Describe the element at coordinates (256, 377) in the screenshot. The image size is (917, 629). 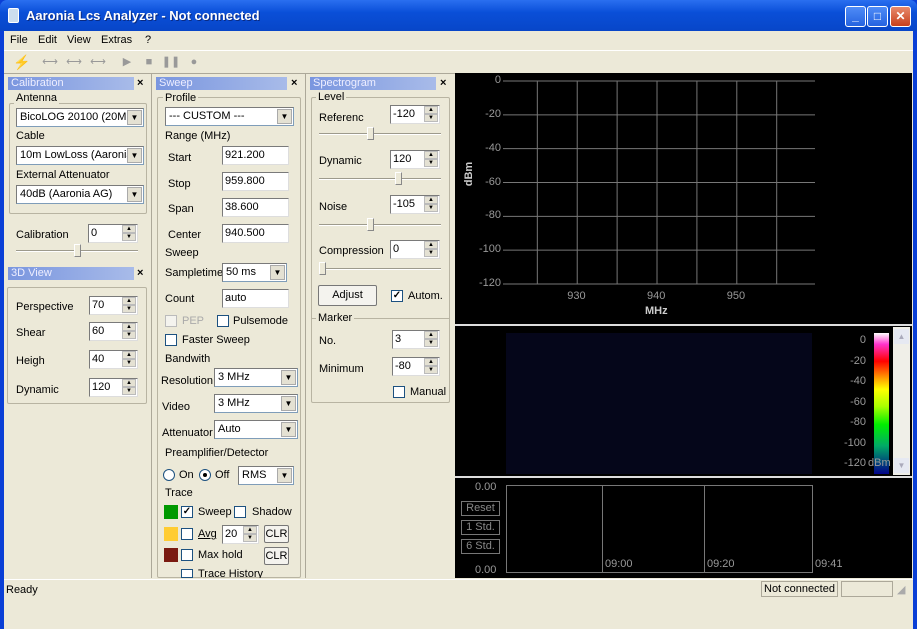
I see `resolution-select: 3 MHz ▼` at that location.